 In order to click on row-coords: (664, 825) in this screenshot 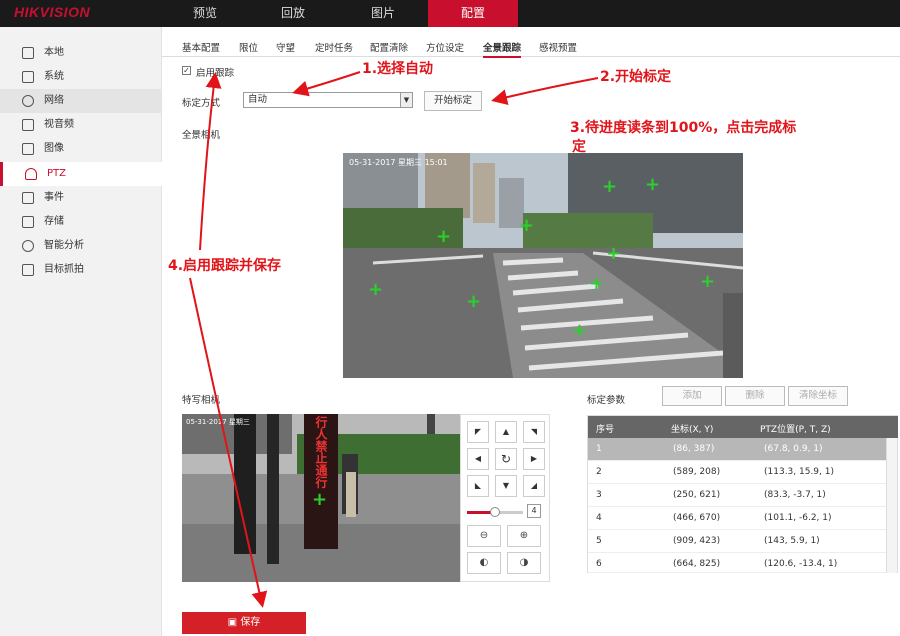, I will do `click(697, 564)`.